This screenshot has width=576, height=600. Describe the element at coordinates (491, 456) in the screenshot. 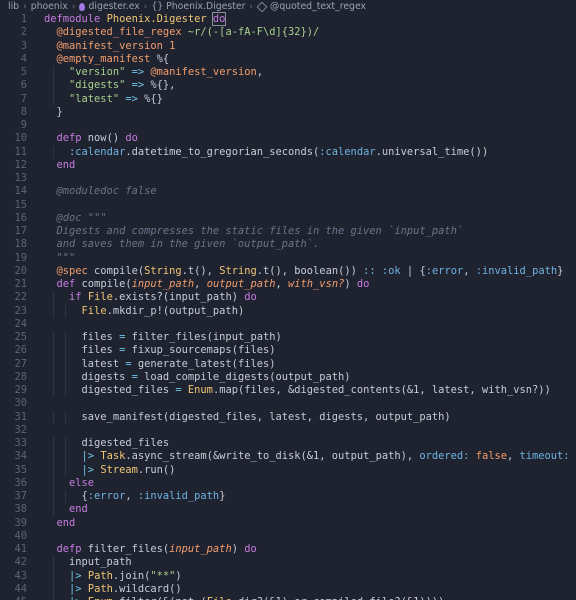

I see `code-token: false` at that location.